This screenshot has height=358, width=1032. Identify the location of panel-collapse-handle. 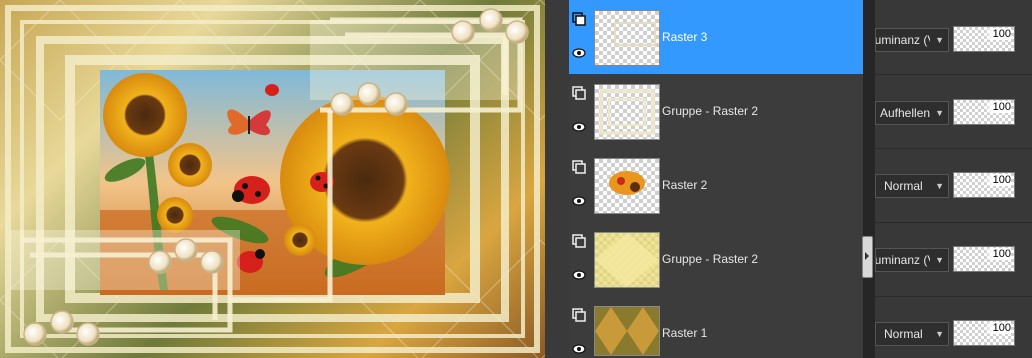
(867, 257).